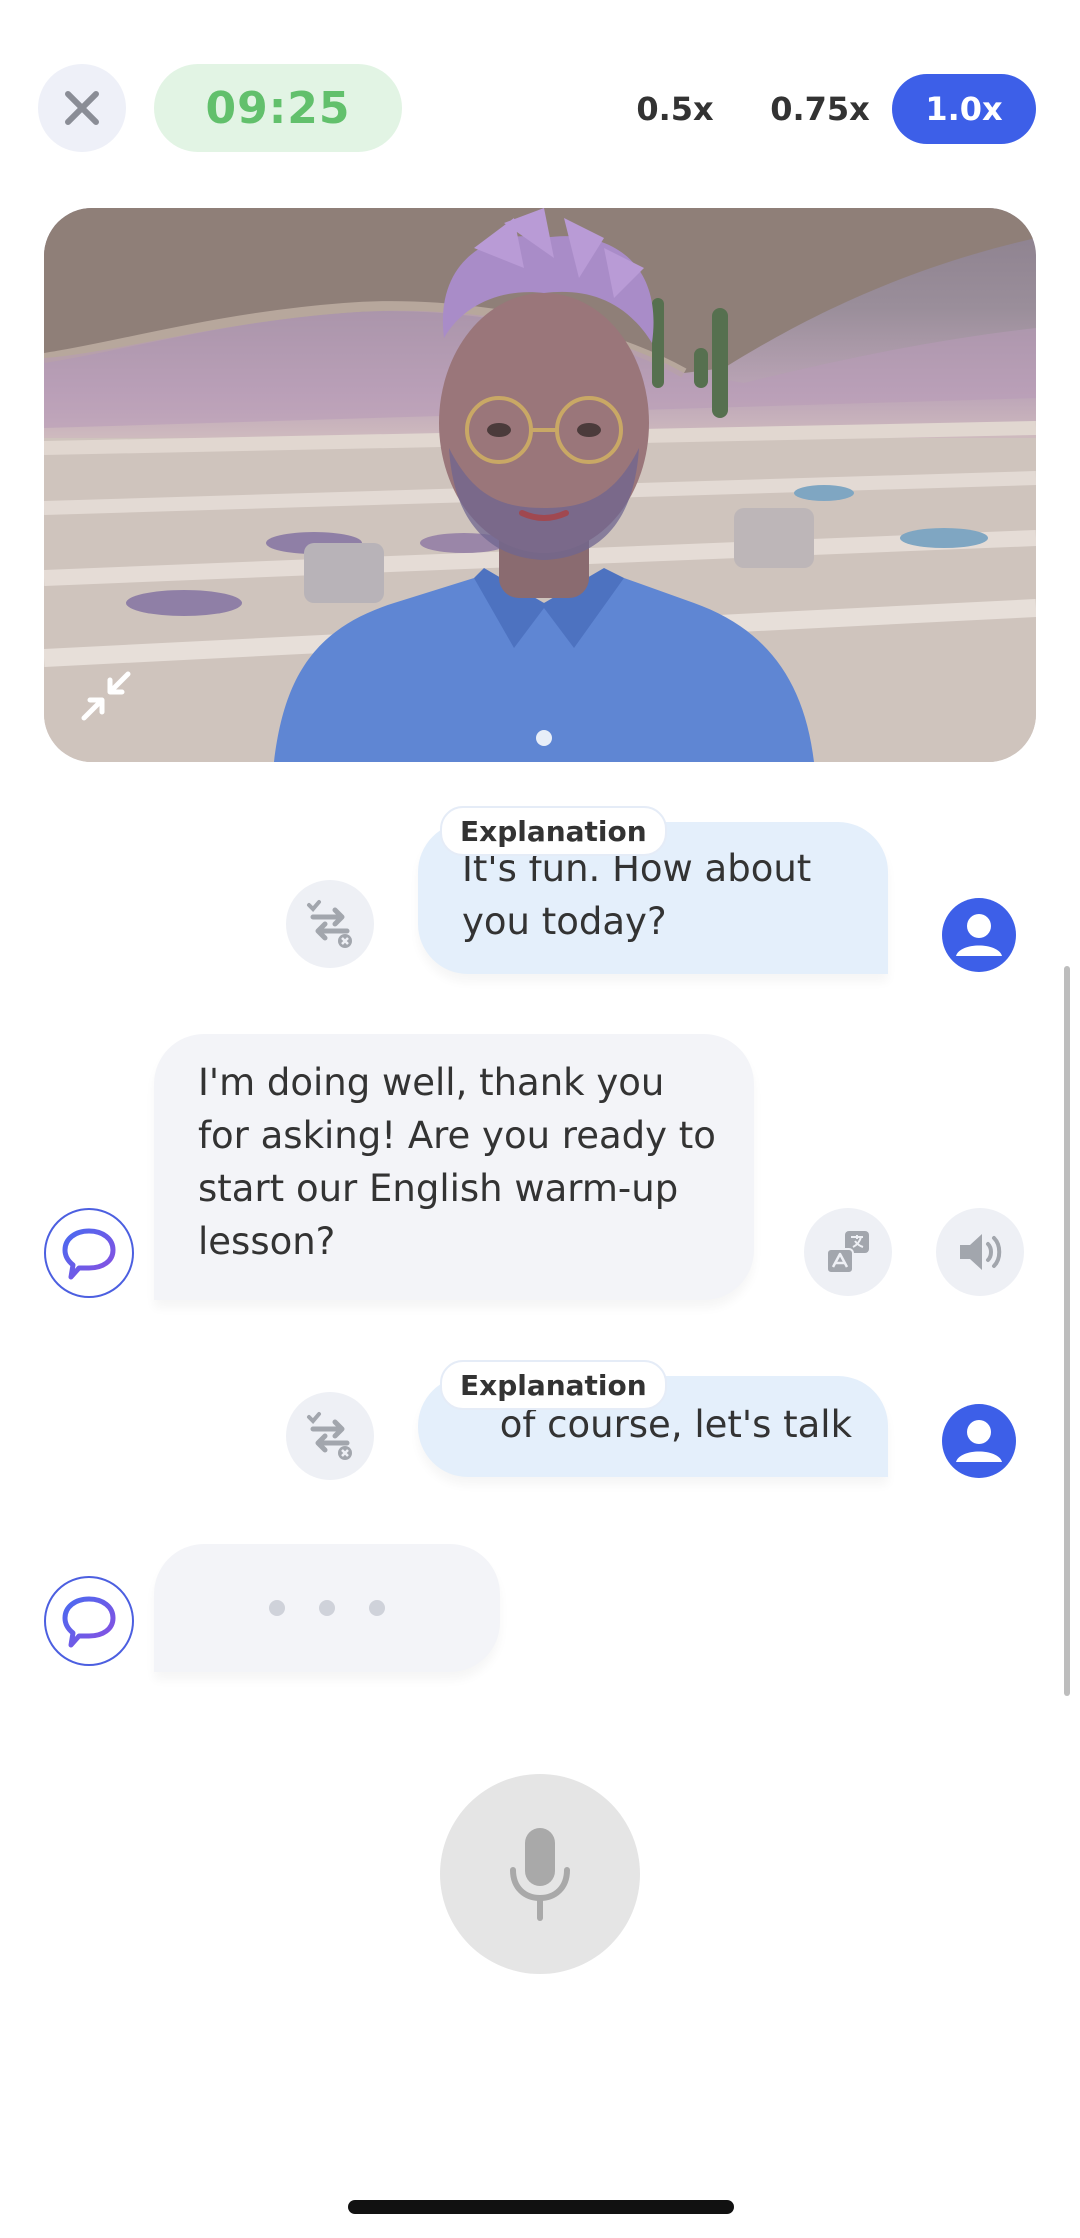  I want to click on speaker-button, so click(980, 1252).